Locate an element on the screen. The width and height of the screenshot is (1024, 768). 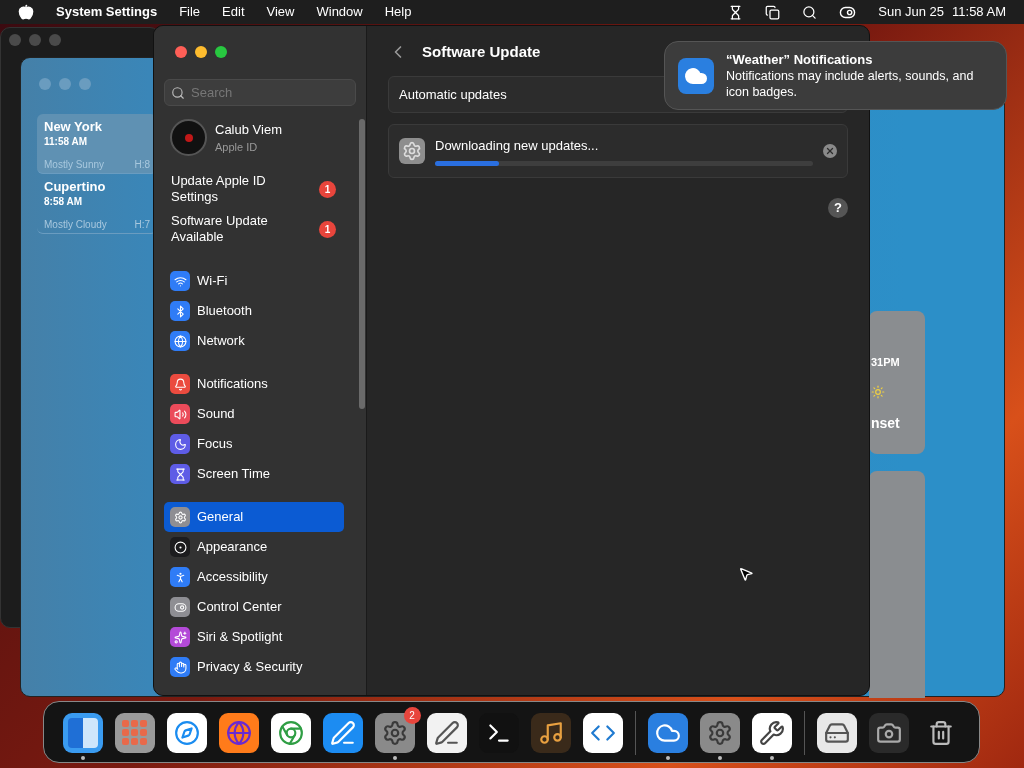
help-button: ? is located at coordinates (838, 208).